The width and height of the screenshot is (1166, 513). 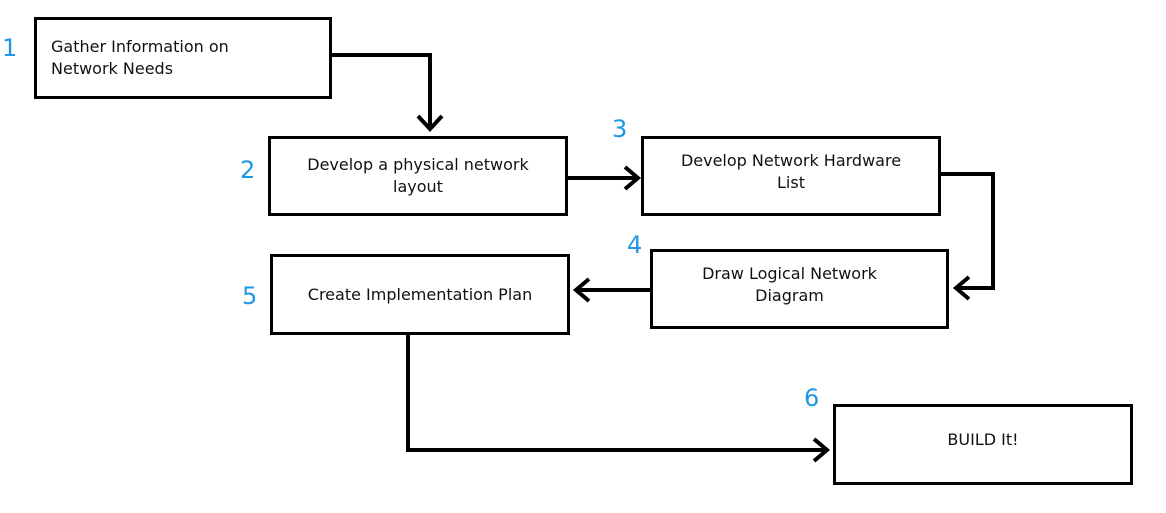 I want to click on step-box-2: Develop a physical network layout, so click(x=418, y=176).